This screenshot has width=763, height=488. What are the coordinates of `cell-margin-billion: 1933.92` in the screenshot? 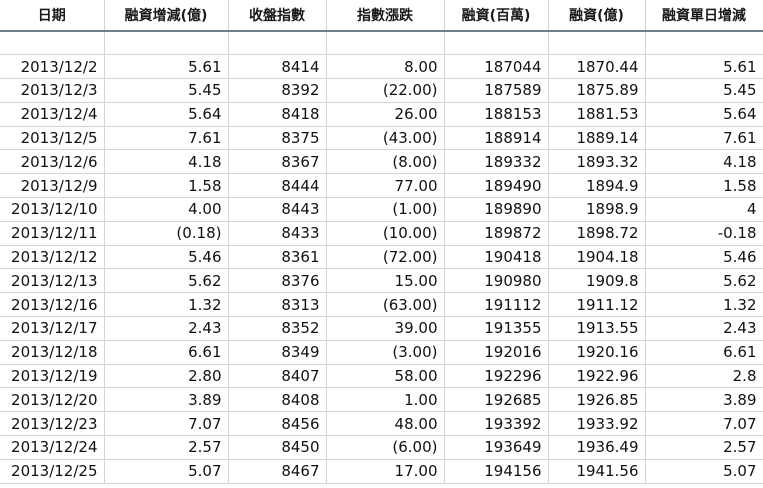 It's located at (597, 424).